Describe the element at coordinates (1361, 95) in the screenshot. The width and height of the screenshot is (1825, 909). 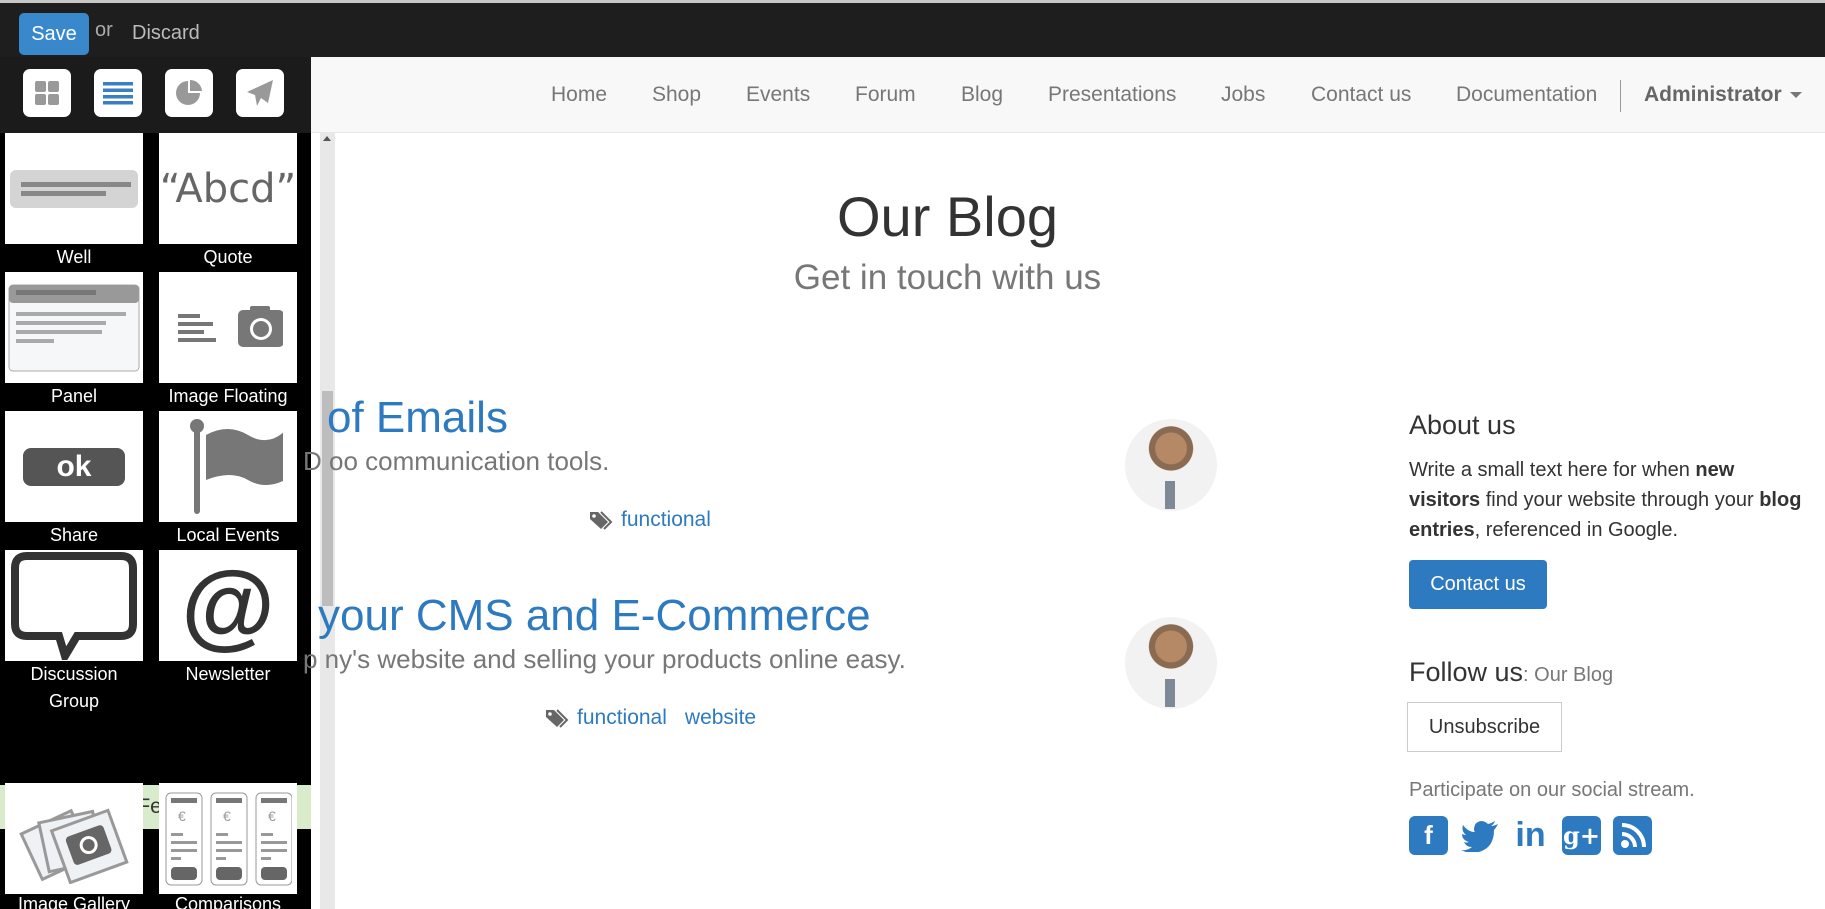
I see `nav-contact-us: Contact us` at that location.